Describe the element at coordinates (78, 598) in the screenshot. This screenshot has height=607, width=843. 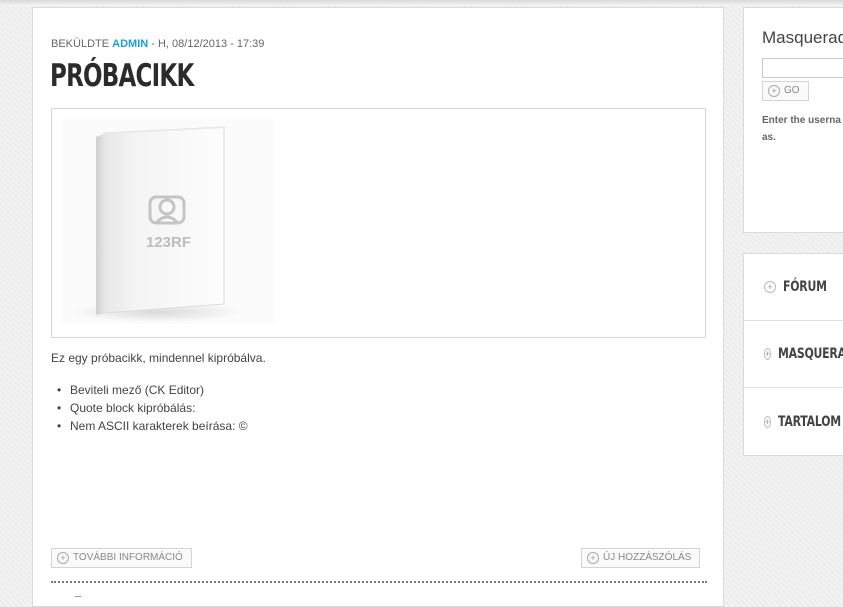
I see `divider-fragment` at that location.